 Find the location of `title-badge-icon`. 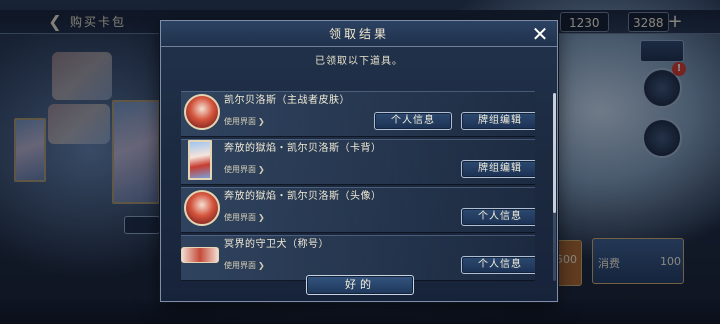

title-badge-icon is located at coordinates (200, 255).